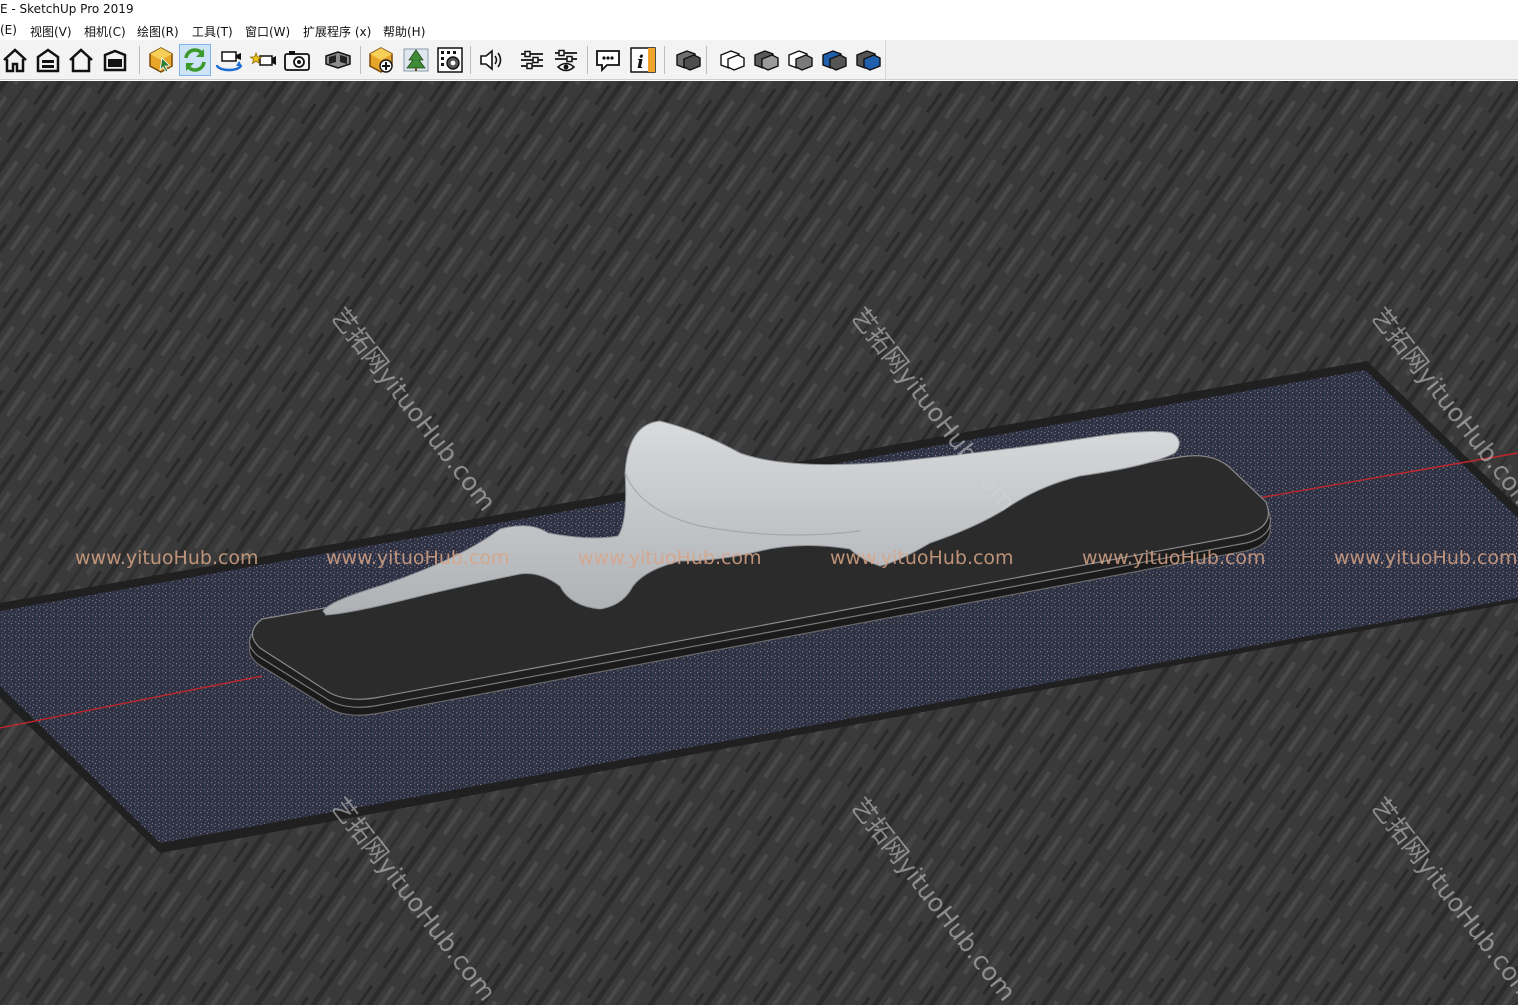 The image size is (1518, 1005). Describe the element at coordinates (81, 60) in the screenshot. I see `house-outline-icon` at that location.